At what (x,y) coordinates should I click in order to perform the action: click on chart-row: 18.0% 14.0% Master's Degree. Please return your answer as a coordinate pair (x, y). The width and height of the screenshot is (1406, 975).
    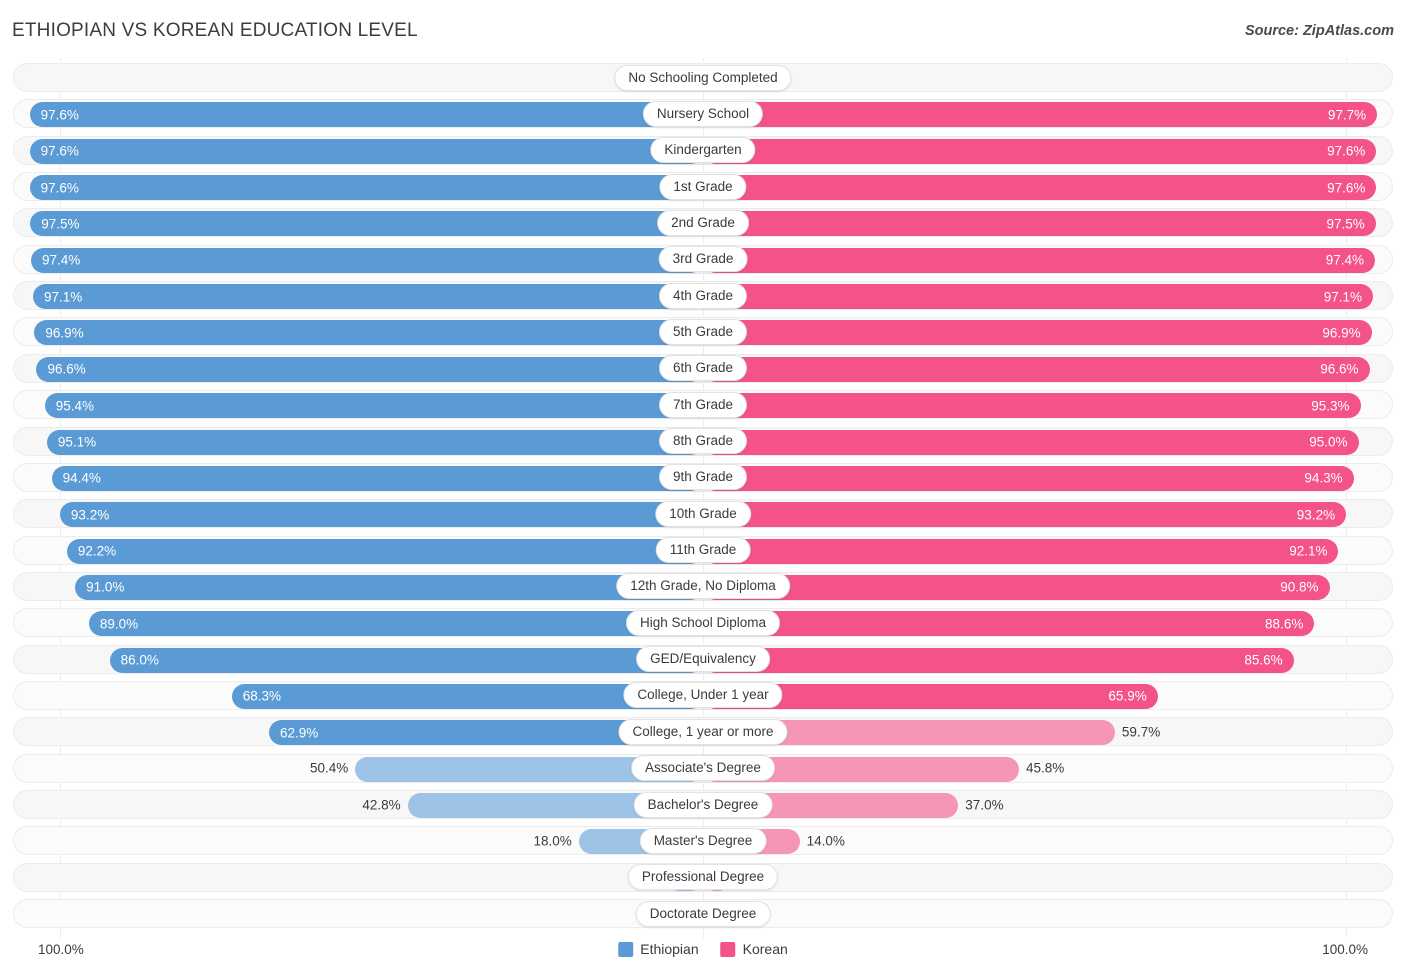
    Looking at the image, I should click on (703, 841).